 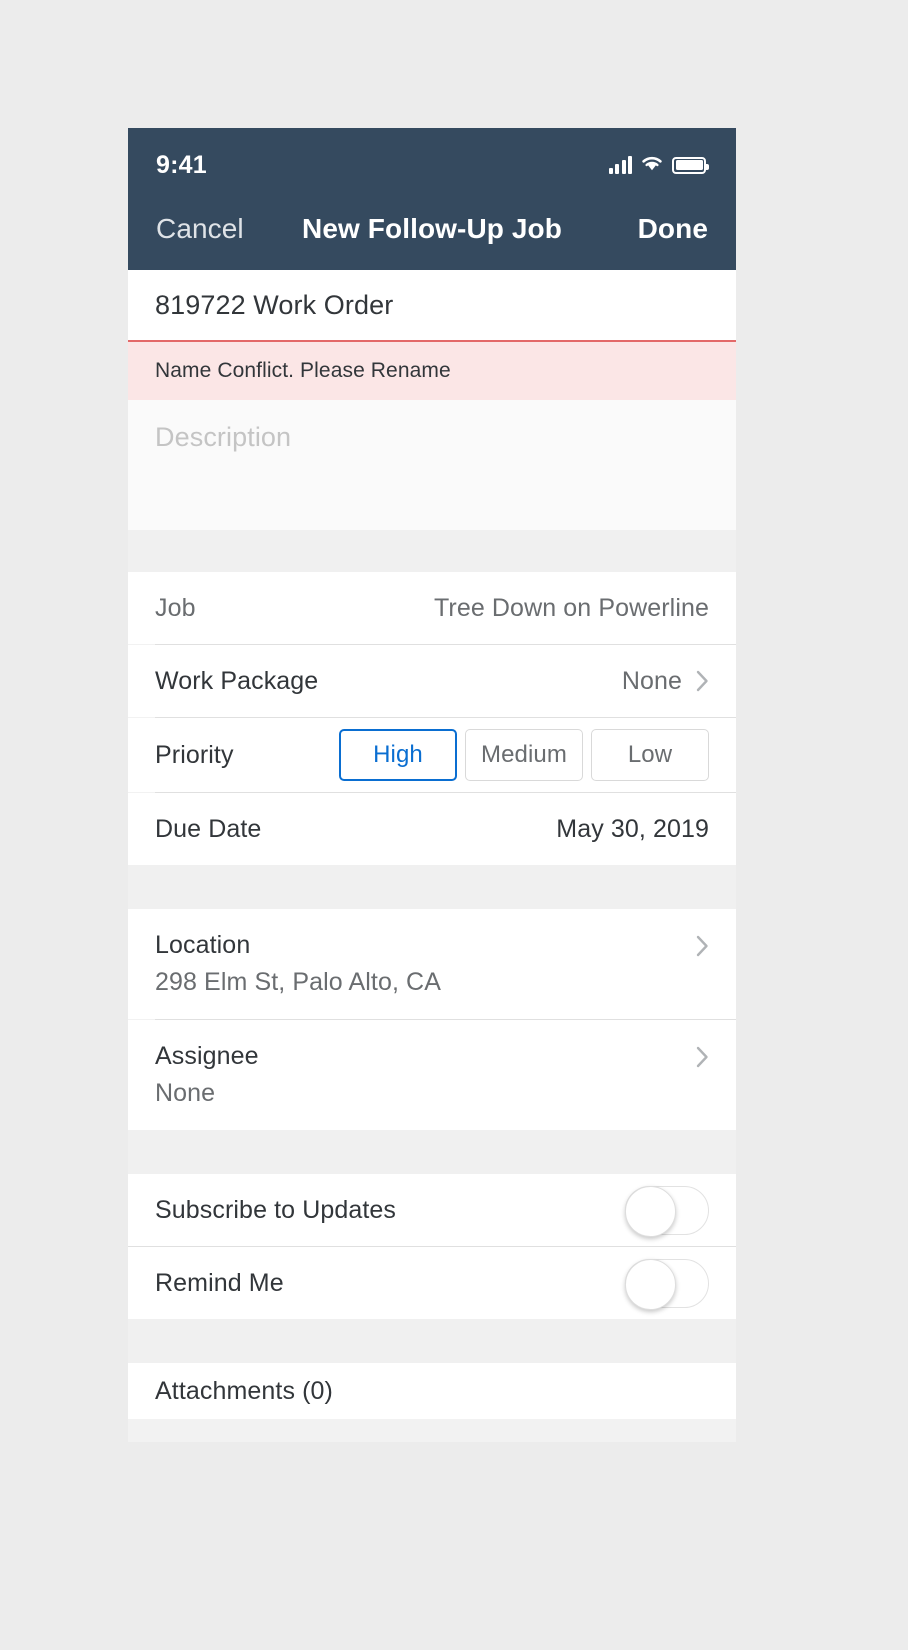 What do you see at coordinates (432, 829) in the screenshot?
I see `due-date-row: Due Date May 30, 2019` at bounding box center [432, 829].